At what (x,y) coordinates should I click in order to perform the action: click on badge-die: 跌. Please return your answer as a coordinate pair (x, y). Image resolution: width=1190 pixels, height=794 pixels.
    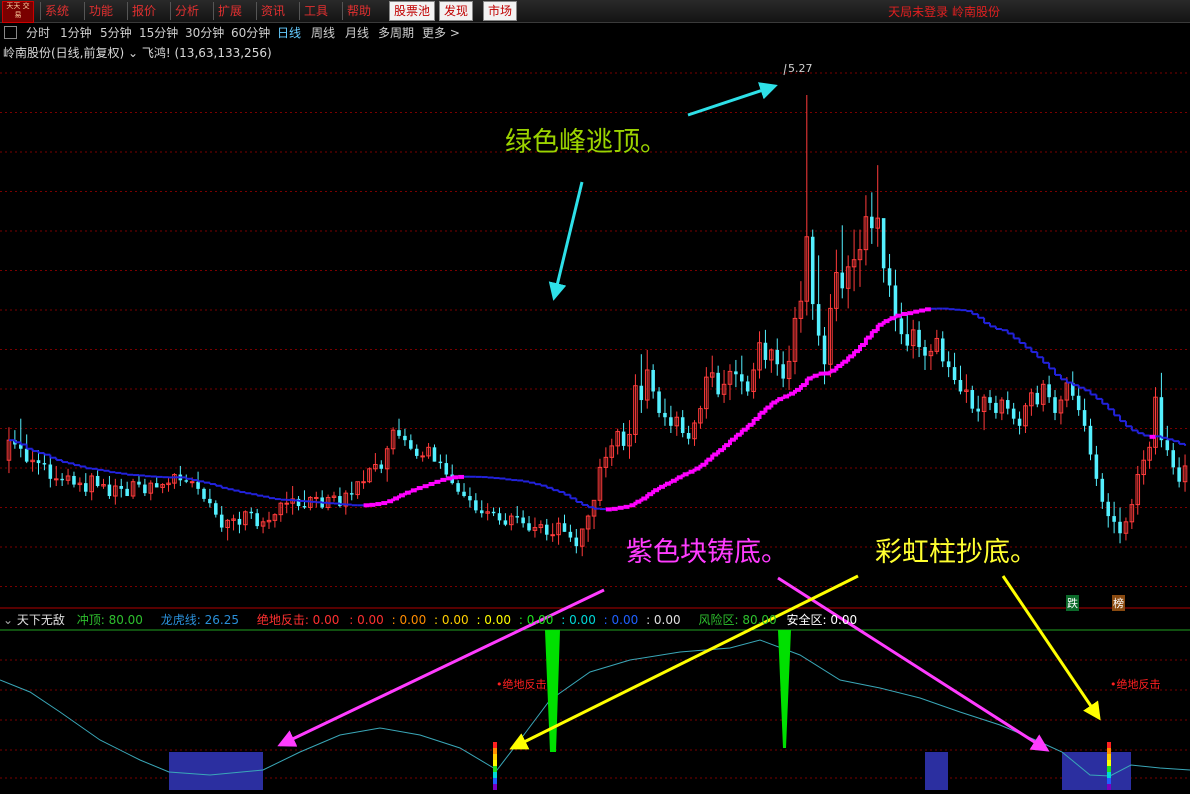
    Looking at the image, I should click on (1072, 603).